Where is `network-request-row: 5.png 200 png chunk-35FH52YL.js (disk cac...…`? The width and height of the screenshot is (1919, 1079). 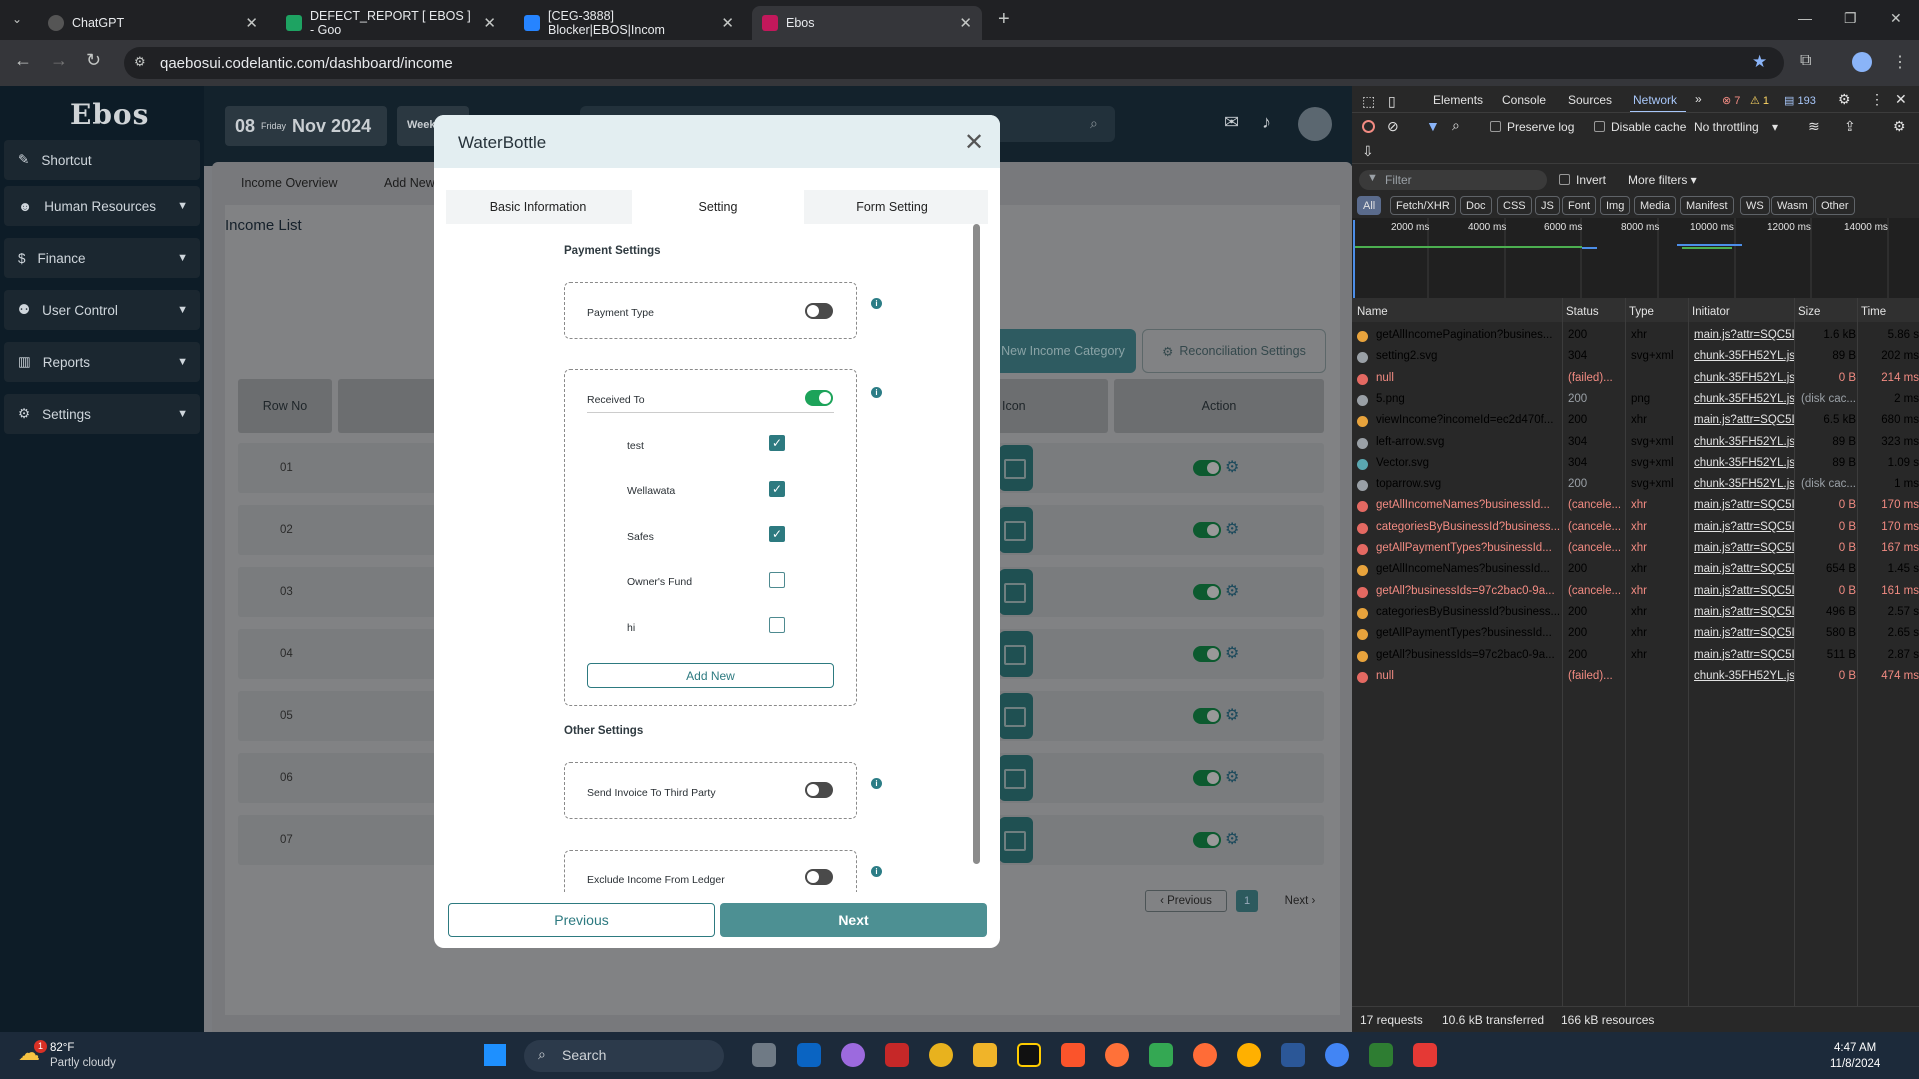
network-request-row: 5.png 200 png chunk-35FH52YL.js (disk cac...… is located at coordinates (1636, 400).